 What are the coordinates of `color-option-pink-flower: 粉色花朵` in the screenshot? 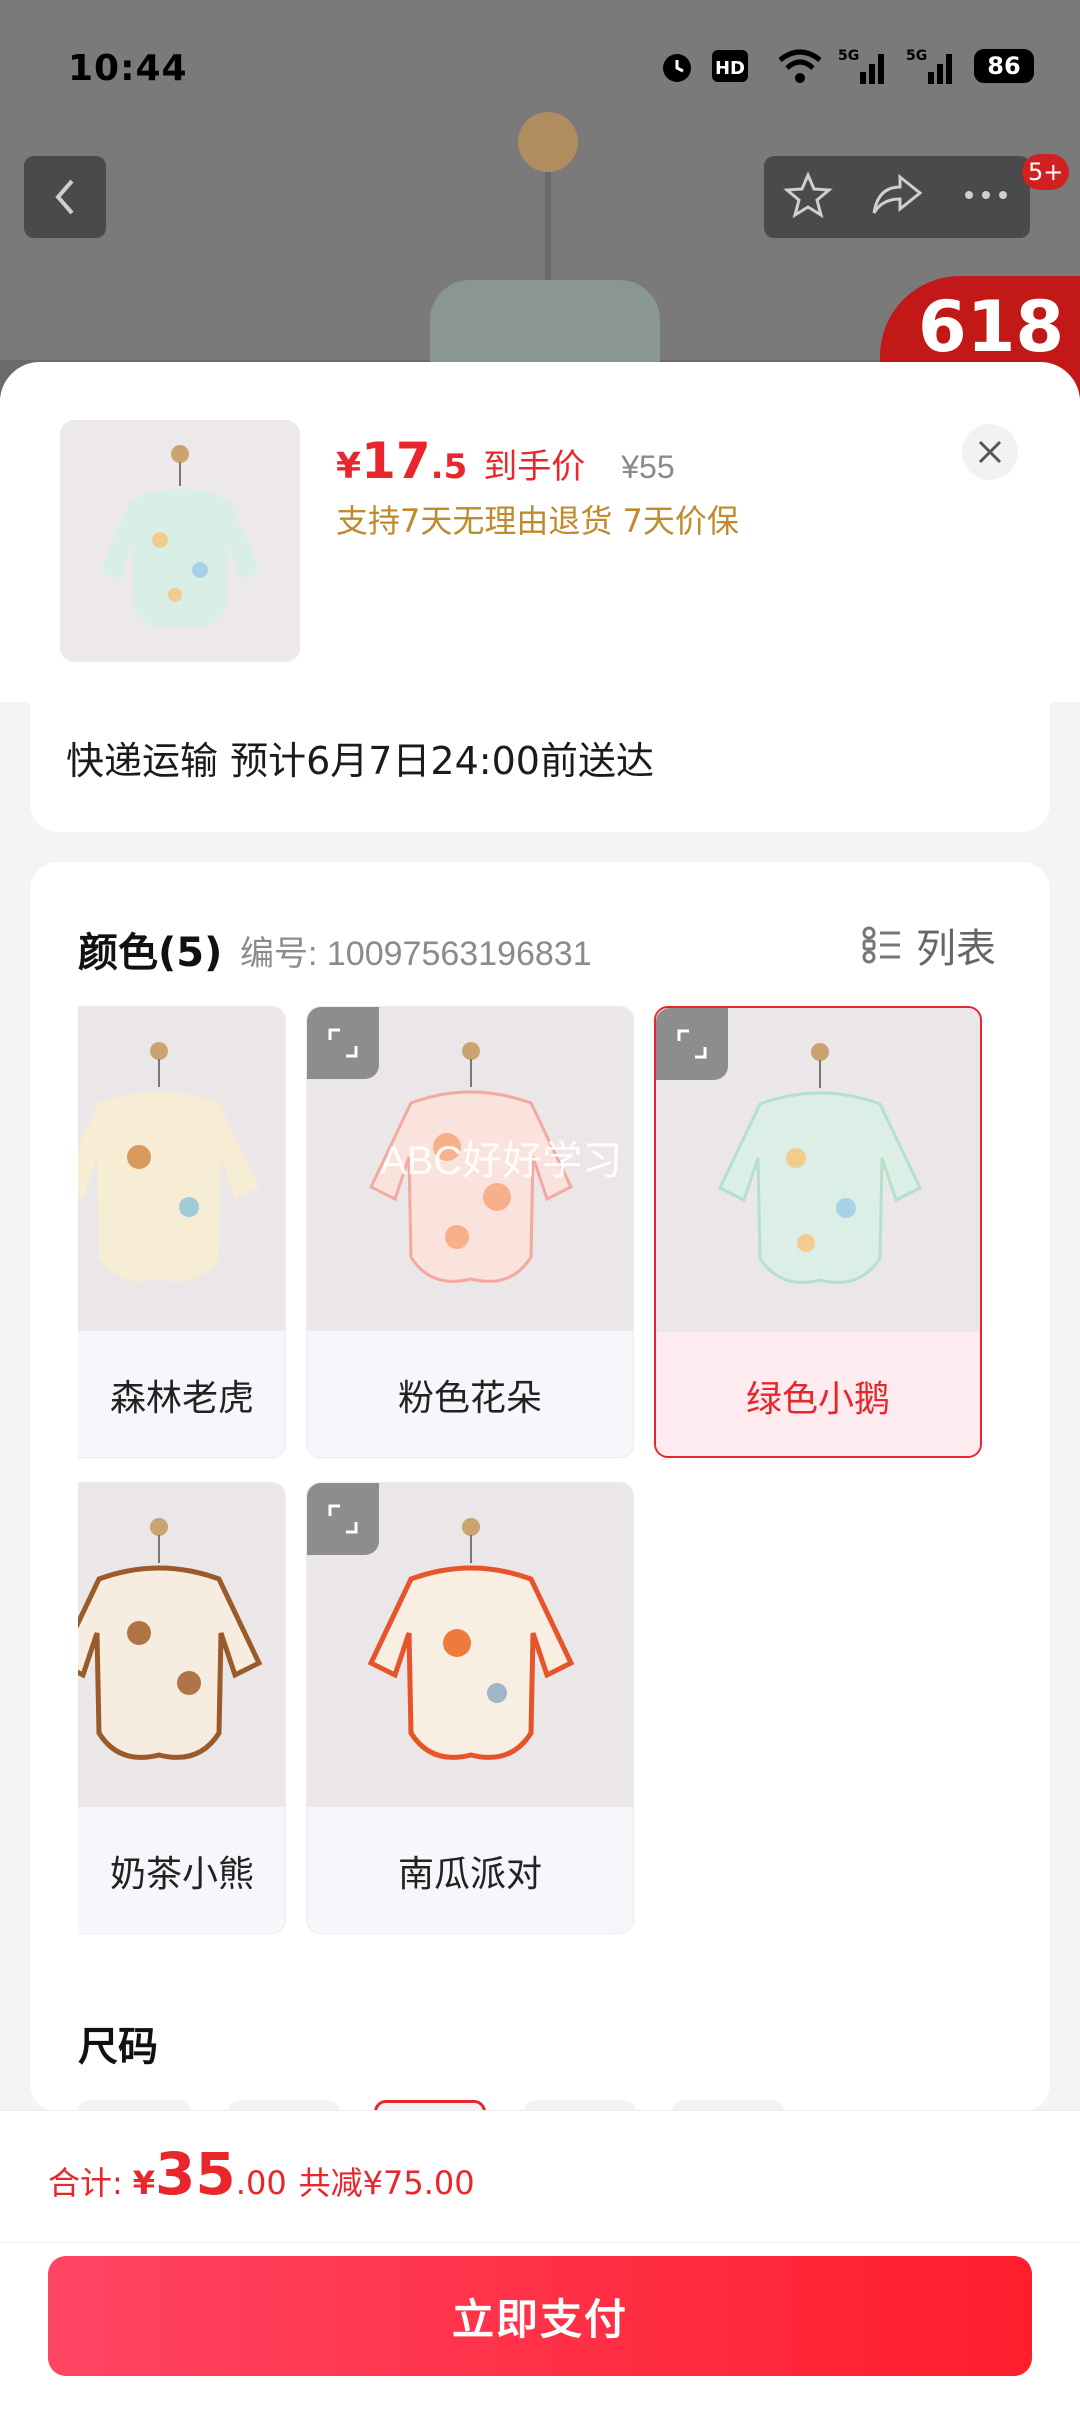 It's located at (470, 1232).